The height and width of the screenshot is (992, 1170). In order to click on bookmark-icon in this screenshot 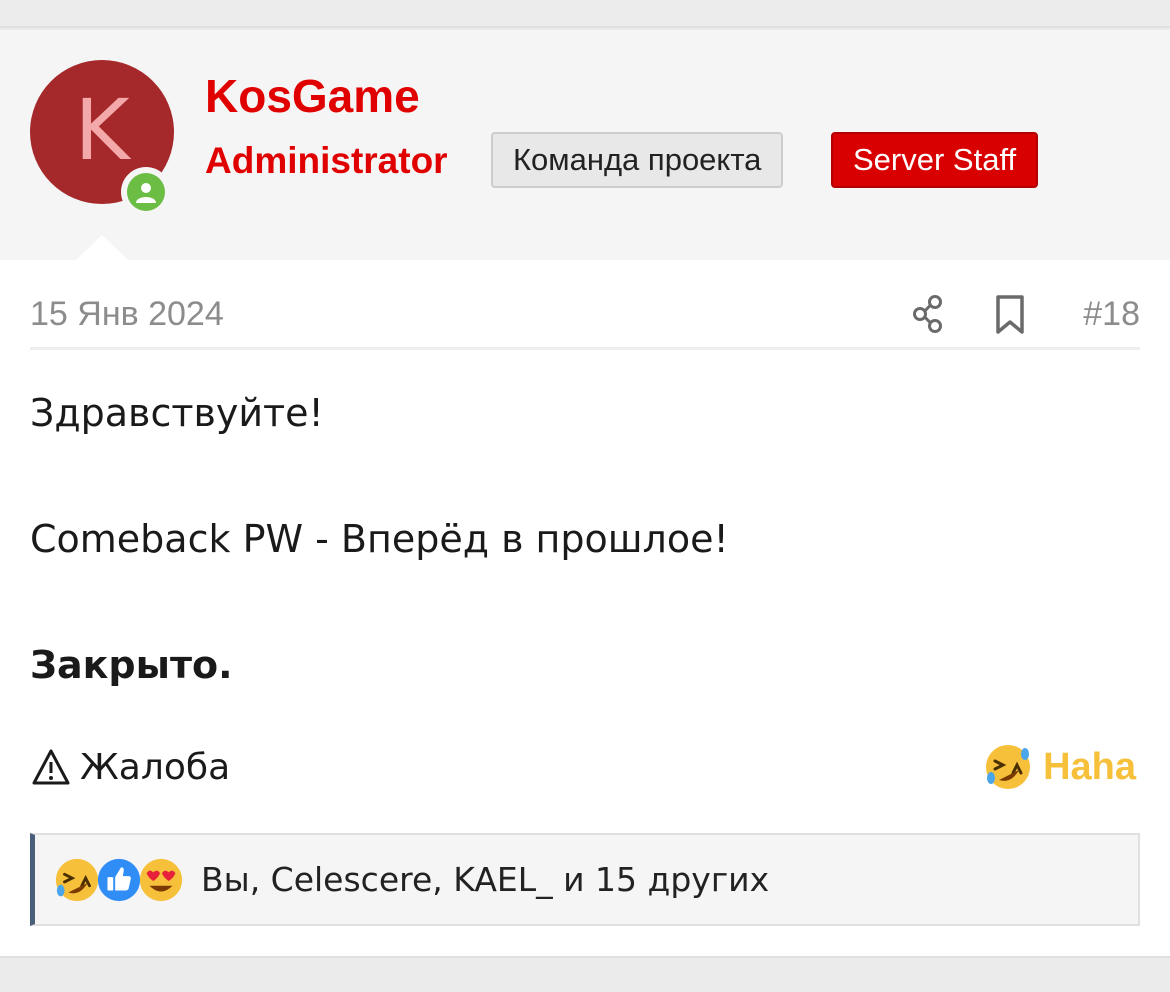, I will do `click(1010, 314)`.